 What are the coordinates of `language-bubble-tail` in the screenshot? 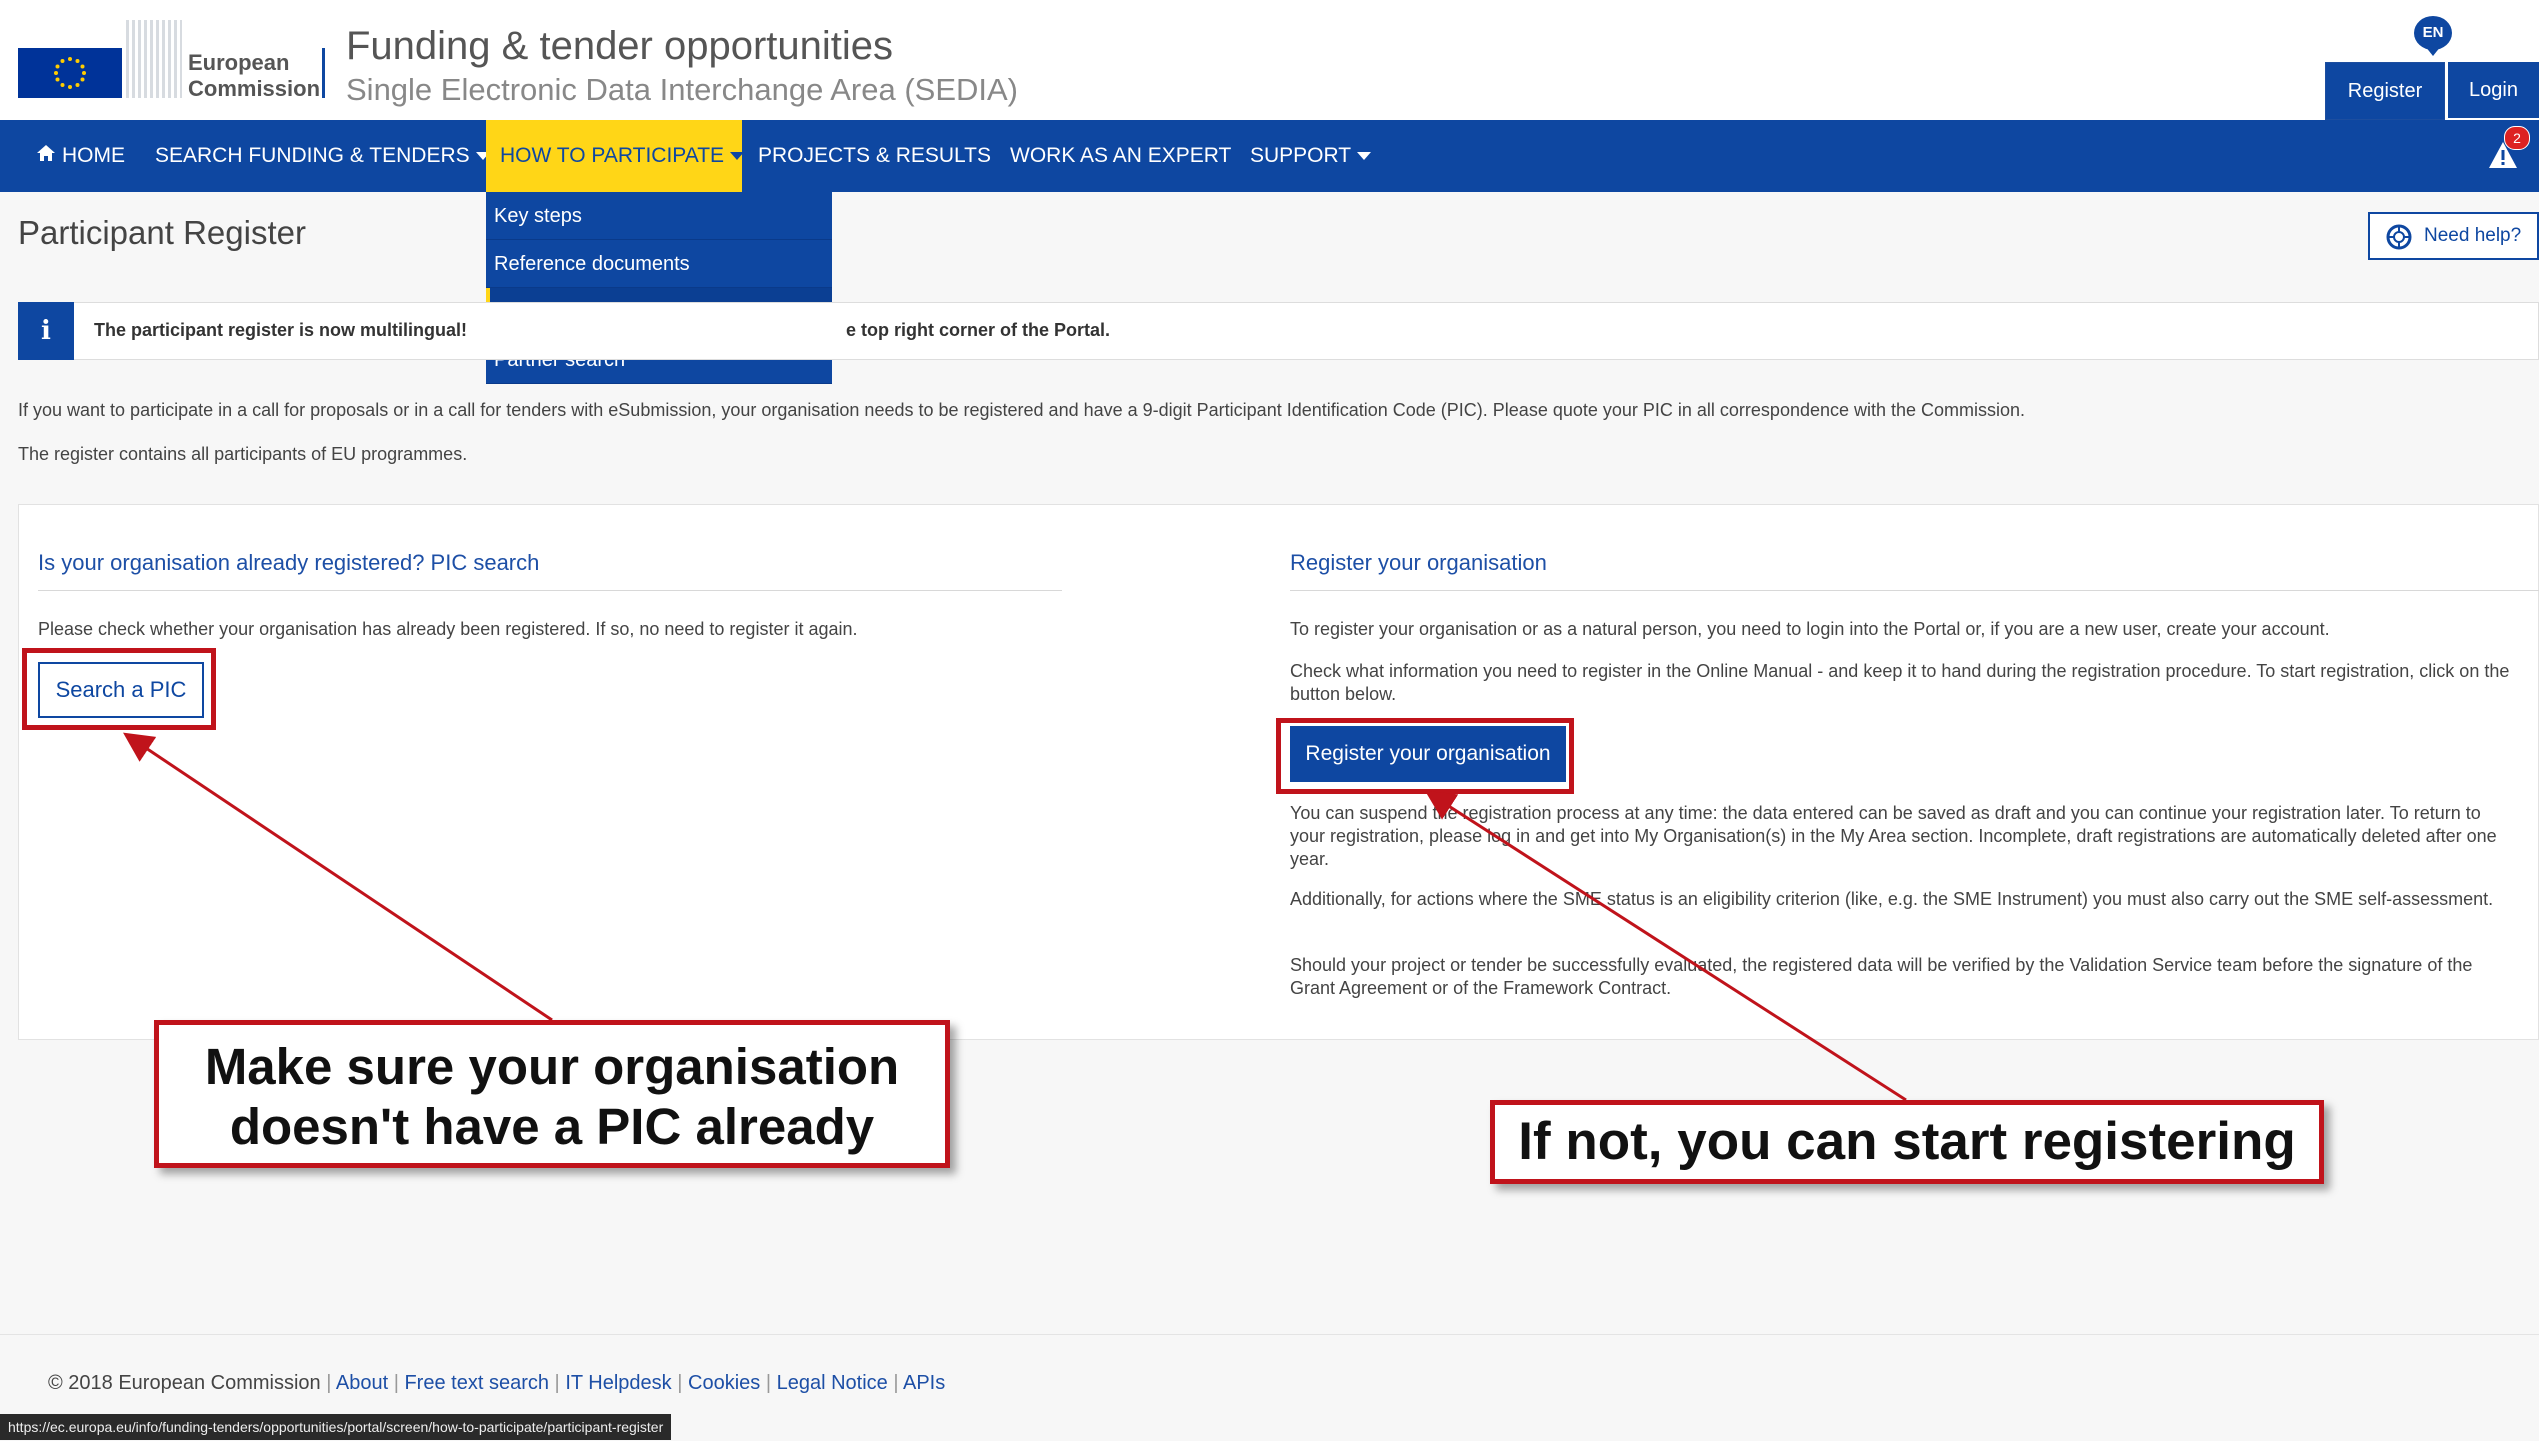 It's located at (2433, 51).